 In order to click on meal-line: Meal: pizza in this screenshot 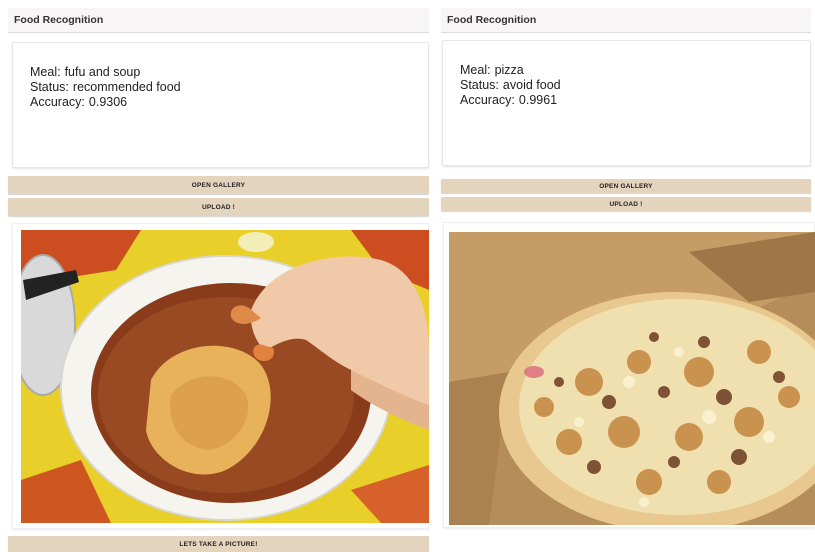, I will do `click(635, 70)`.